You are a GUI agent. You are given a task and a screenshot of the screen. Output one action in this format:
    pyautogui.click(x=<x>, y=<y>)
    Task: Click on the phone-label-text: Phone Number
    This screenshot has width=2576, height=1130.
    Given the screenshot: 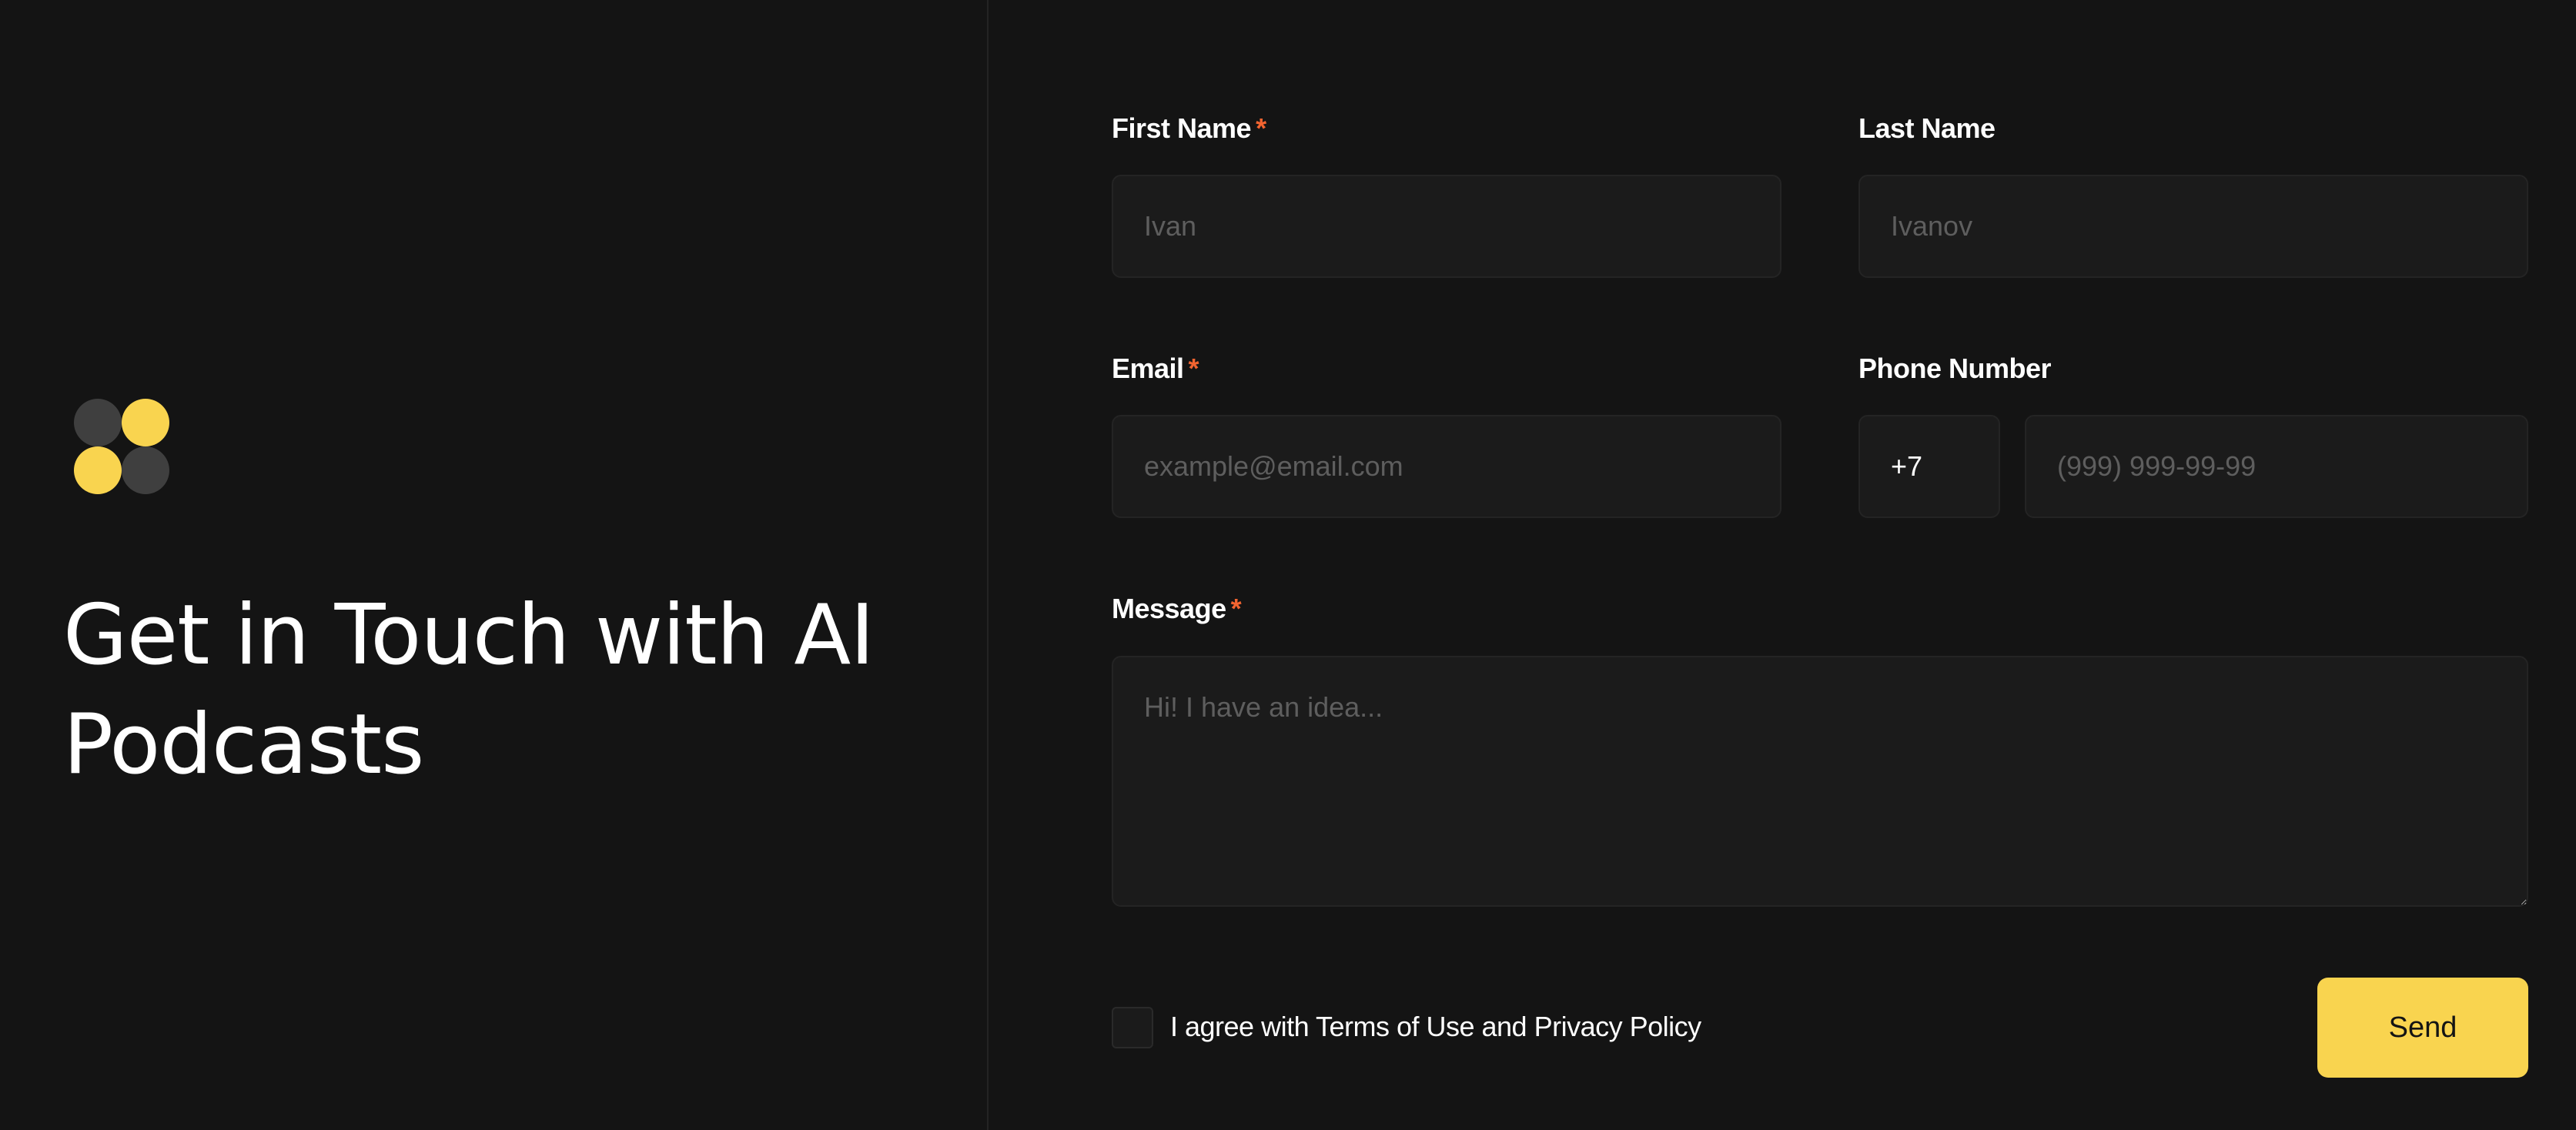 What is the action you would take?
    pyautogui.click(x=1955, y=369)
    